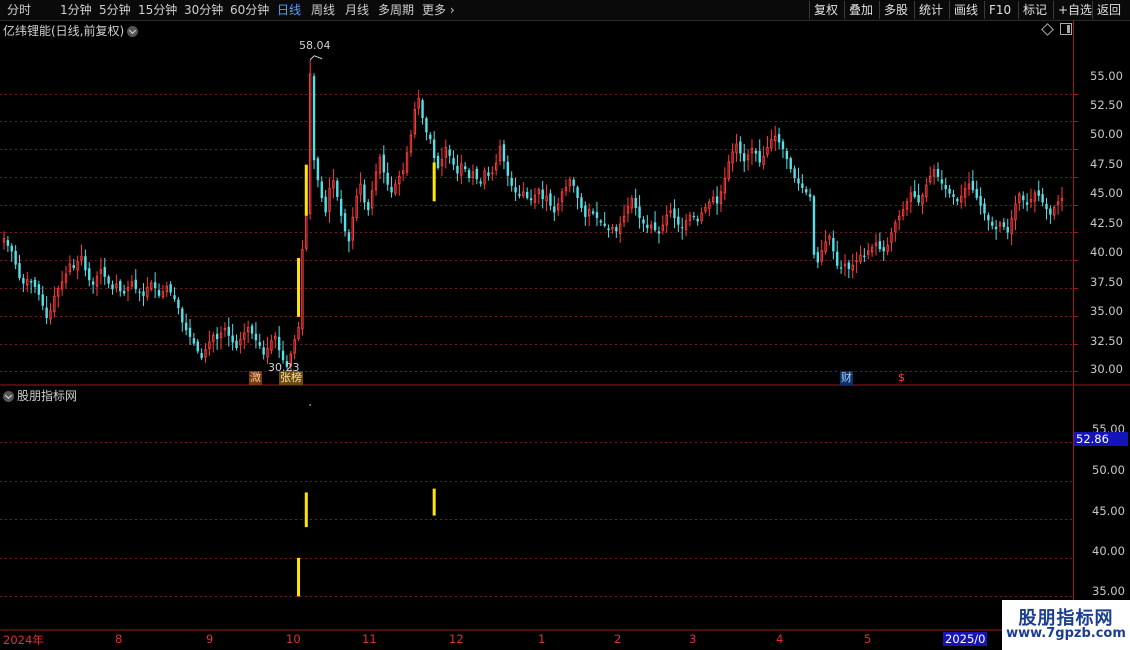  What do you see at coordinates (315, 45) in the screenshot?
I see `high-price-label: 58.04` at bounding box center [315, 45].